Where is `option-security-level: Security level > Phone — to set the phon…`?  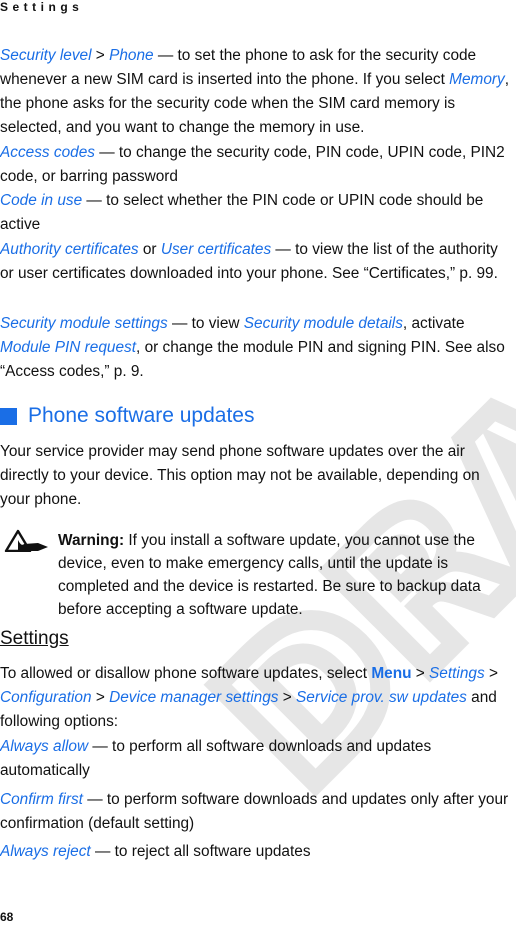
option-security-level: Security level > Phone — to set the phon… is located at coordinates (256, 92).